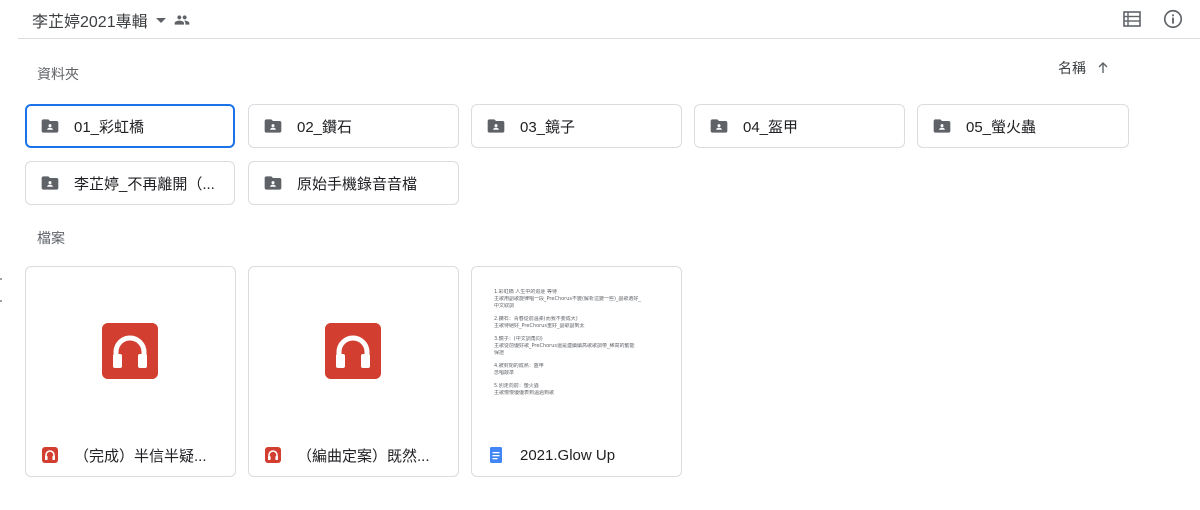  Describe the element at coordinates (600, 20) in the screenshot. I see `top-bar: 李芷婷2021專輯` at that location.